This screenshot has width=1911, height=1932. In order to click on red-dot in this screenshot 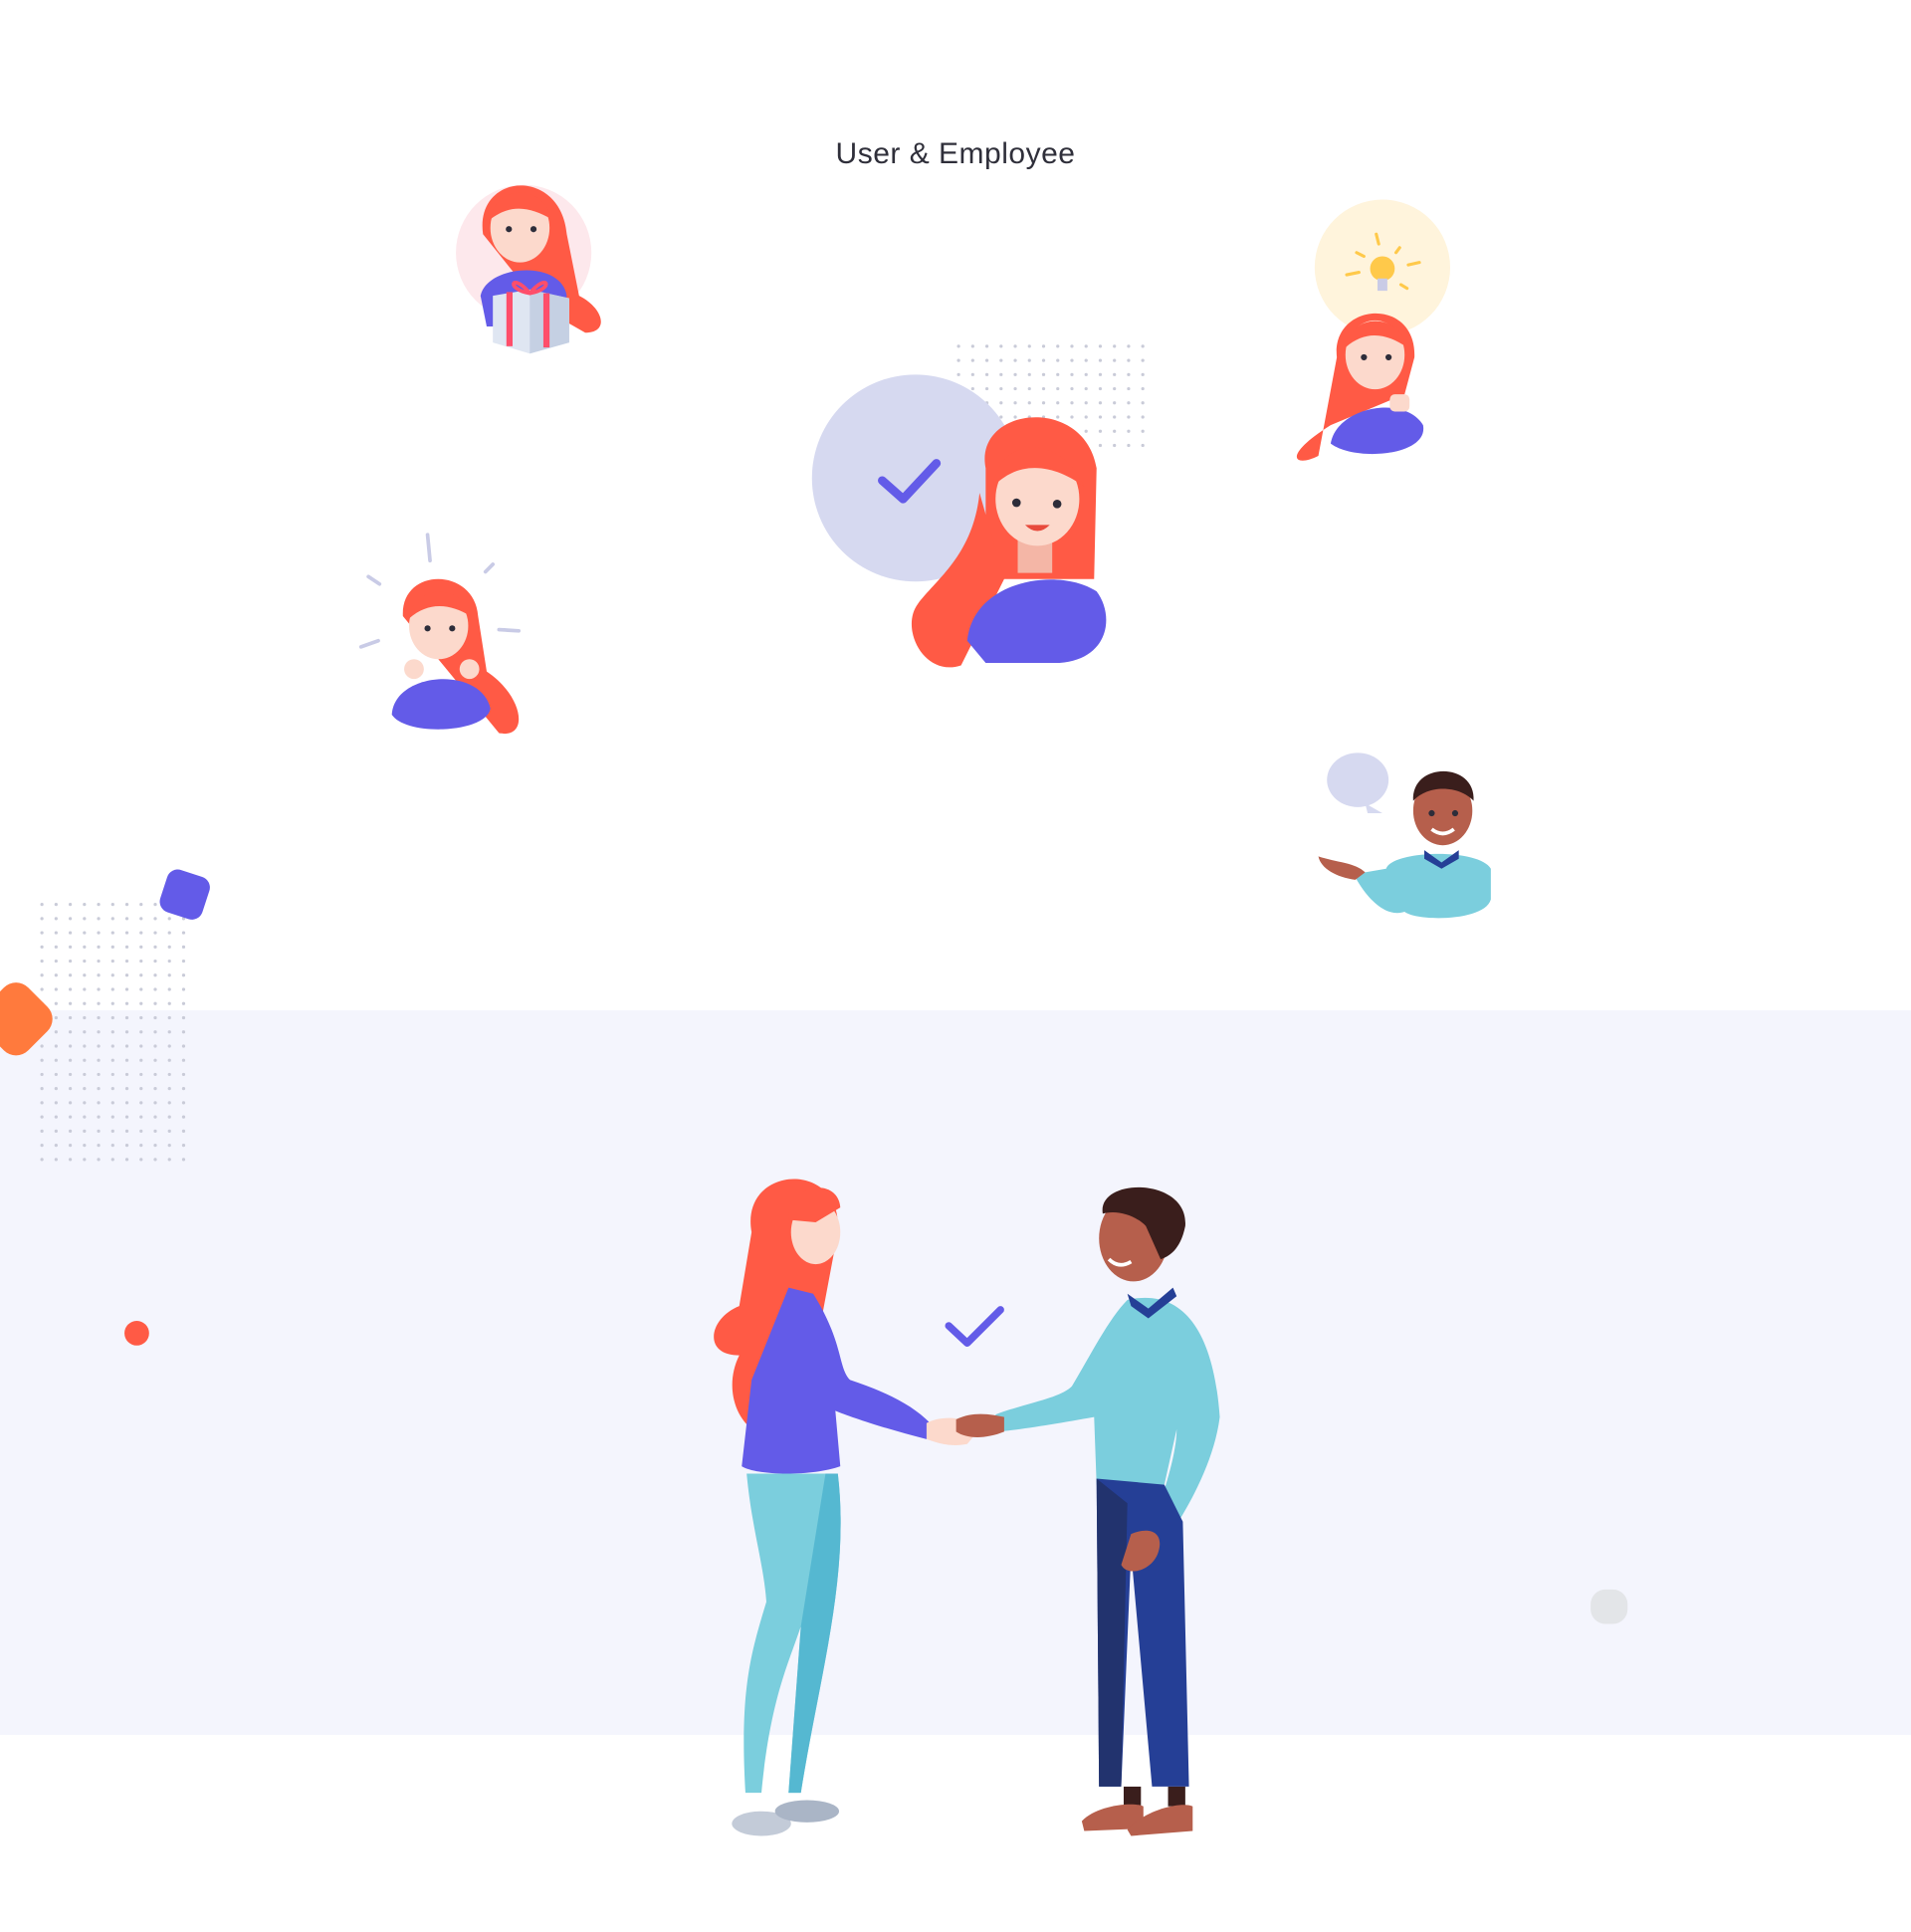, I will do `click(136, 1333)`.